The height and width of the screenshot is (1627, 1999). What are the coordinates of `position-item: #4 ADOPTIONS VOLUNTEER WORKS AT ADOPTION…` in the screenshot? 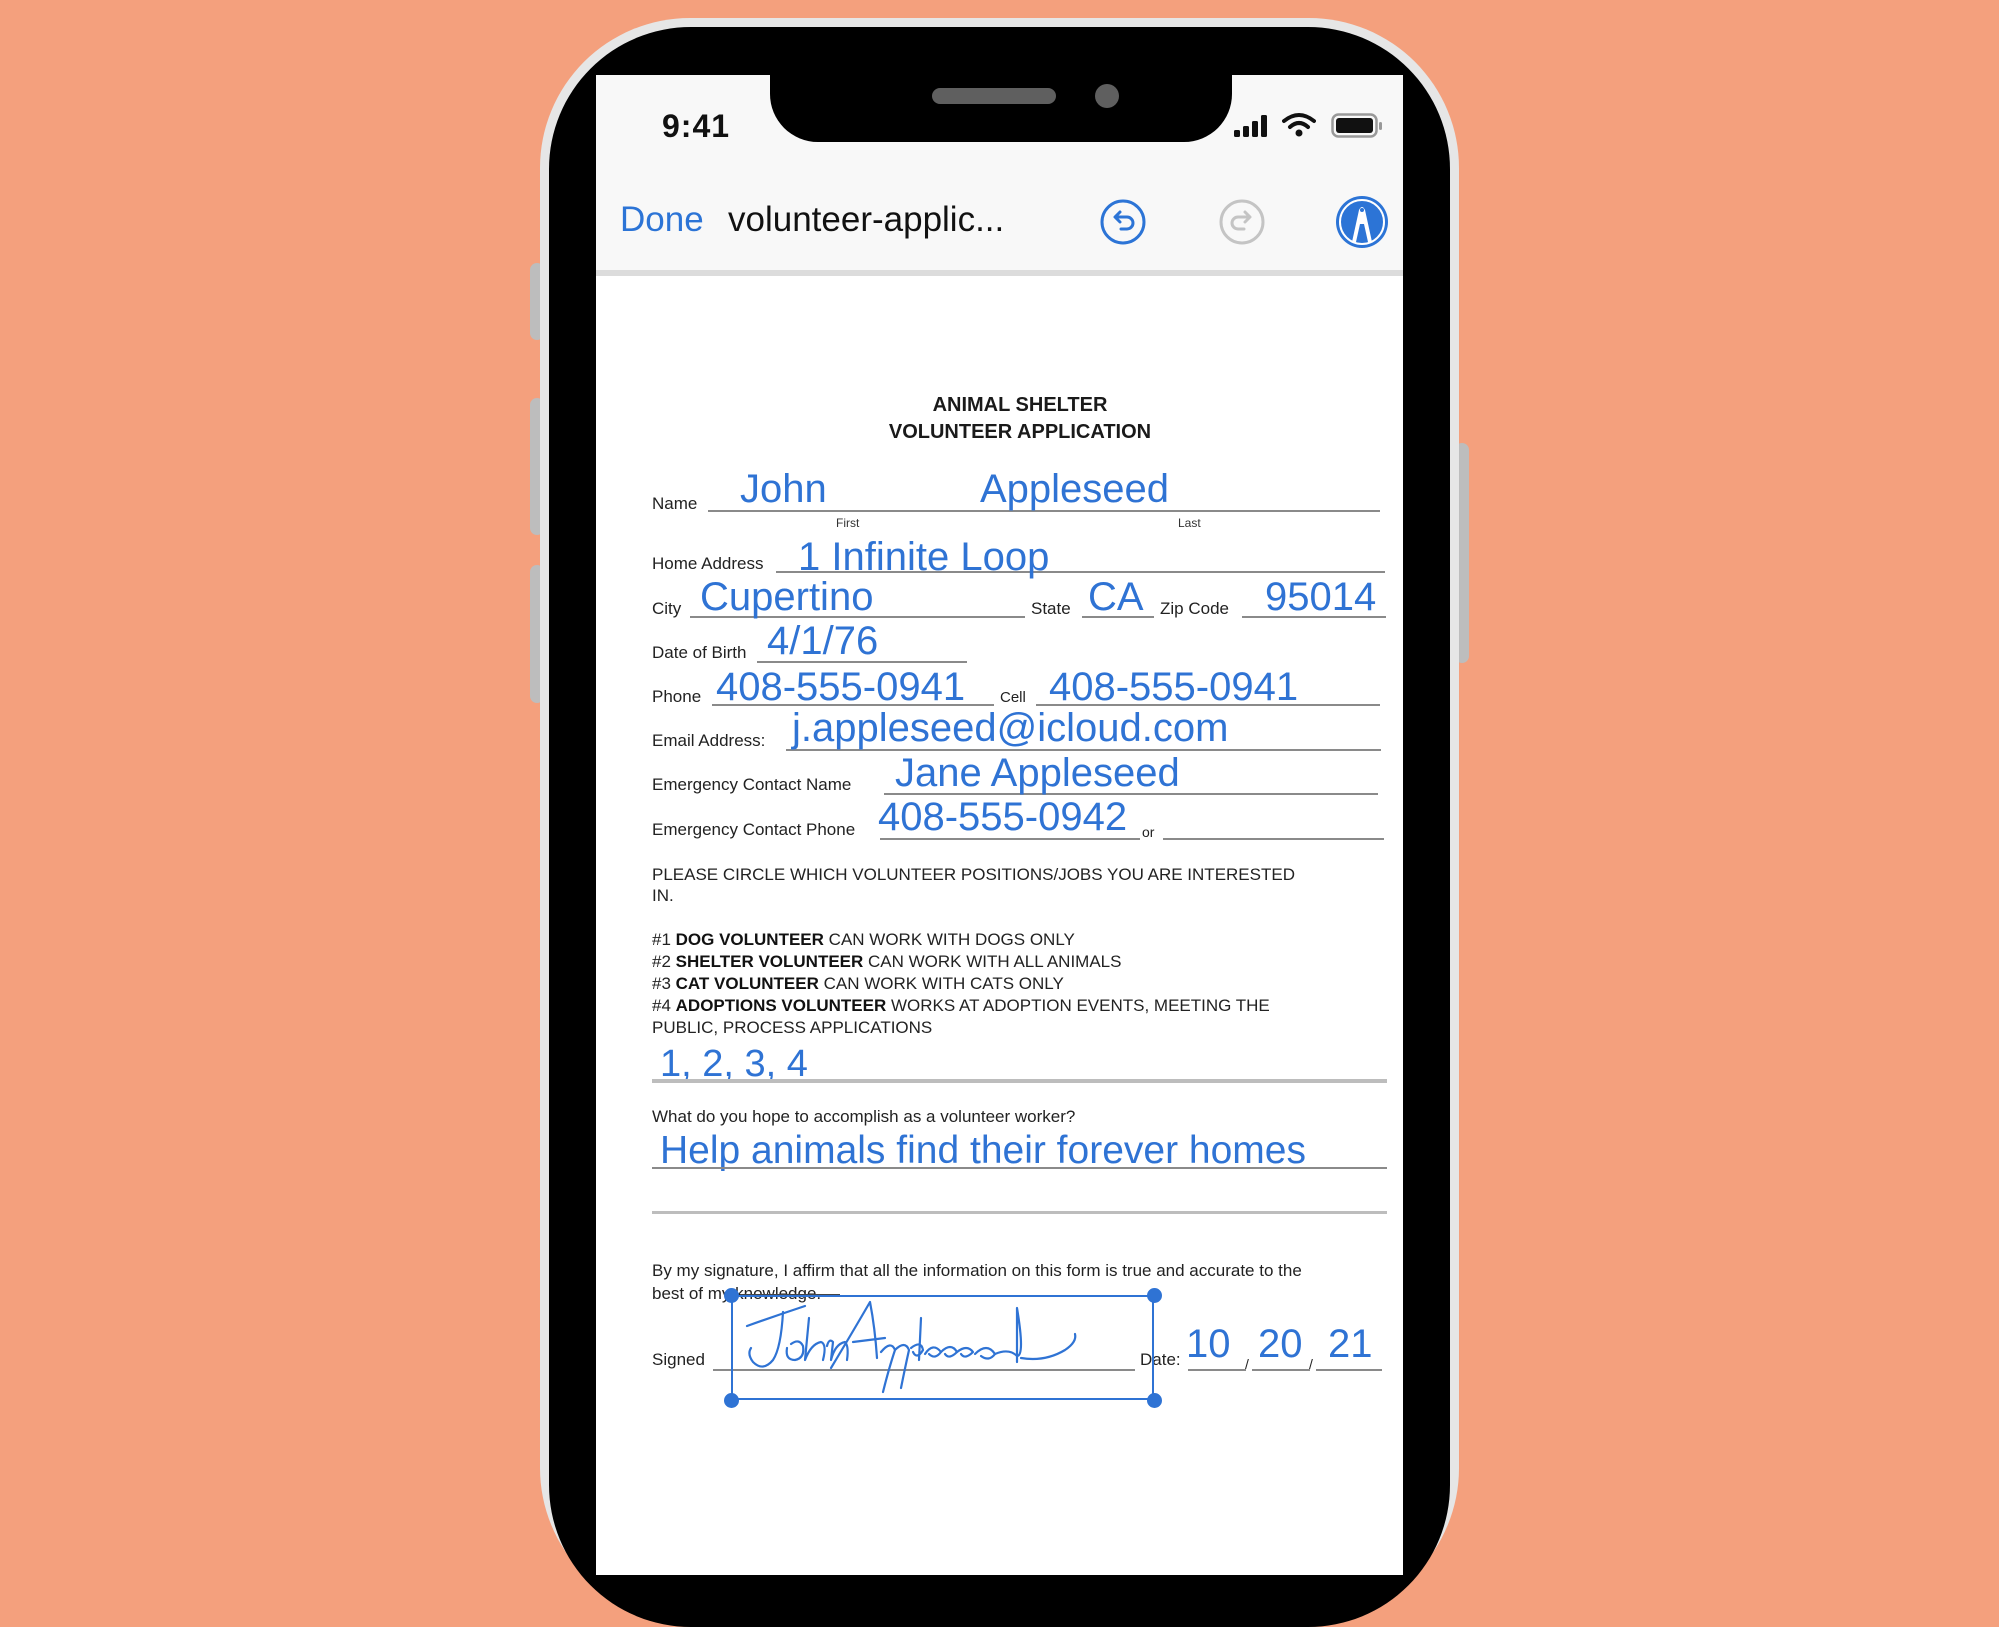 It's located at (961, 1006).